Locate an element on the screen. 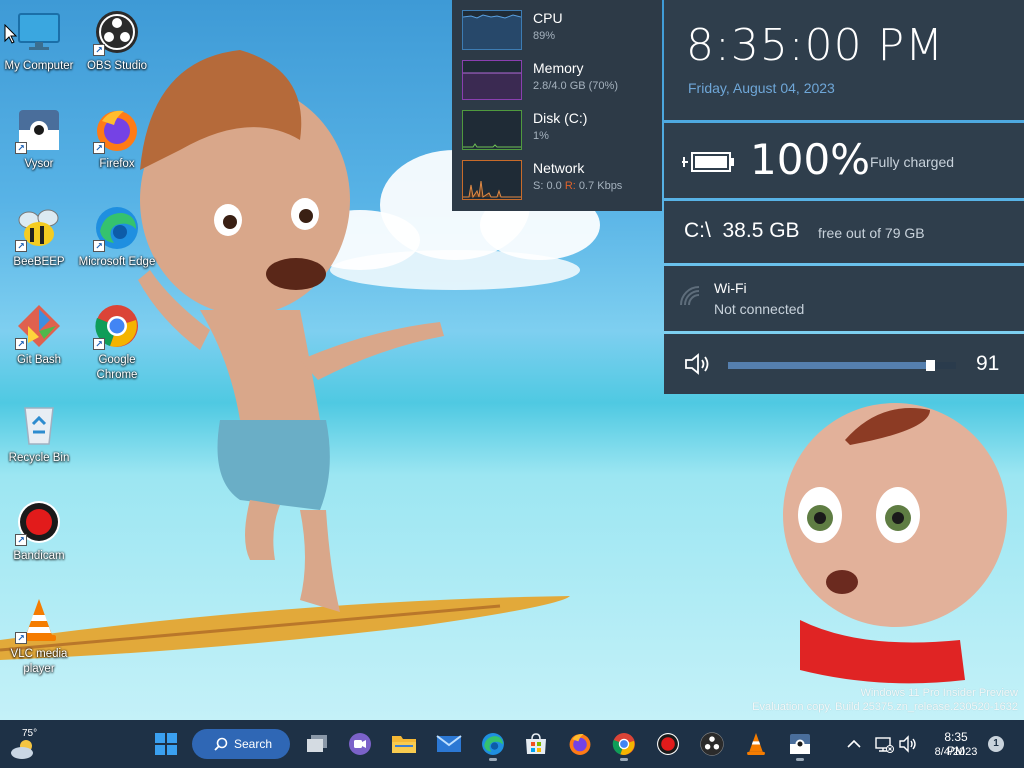 The width and height of the screenshot is (1024, 768). desktop-icon-recycle-bin: Recycle Bin is located at coordinates (39, 433).